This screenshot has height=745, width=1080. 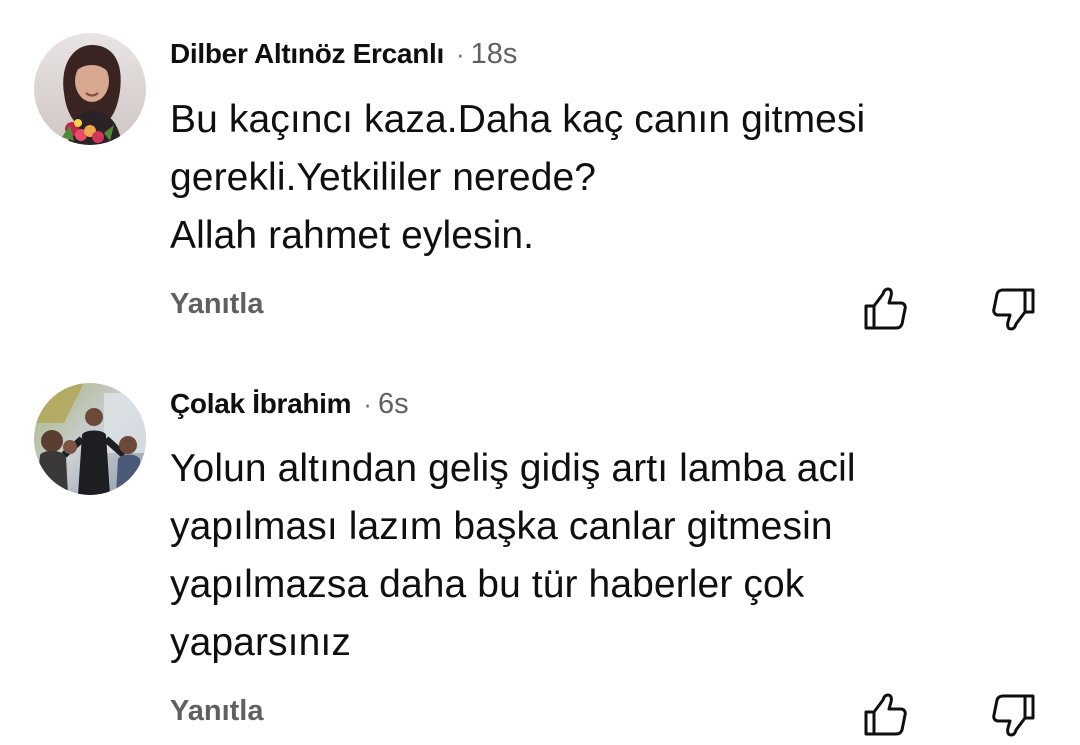 I want to click on comment-time: 18s, so click(x=494, y=54).